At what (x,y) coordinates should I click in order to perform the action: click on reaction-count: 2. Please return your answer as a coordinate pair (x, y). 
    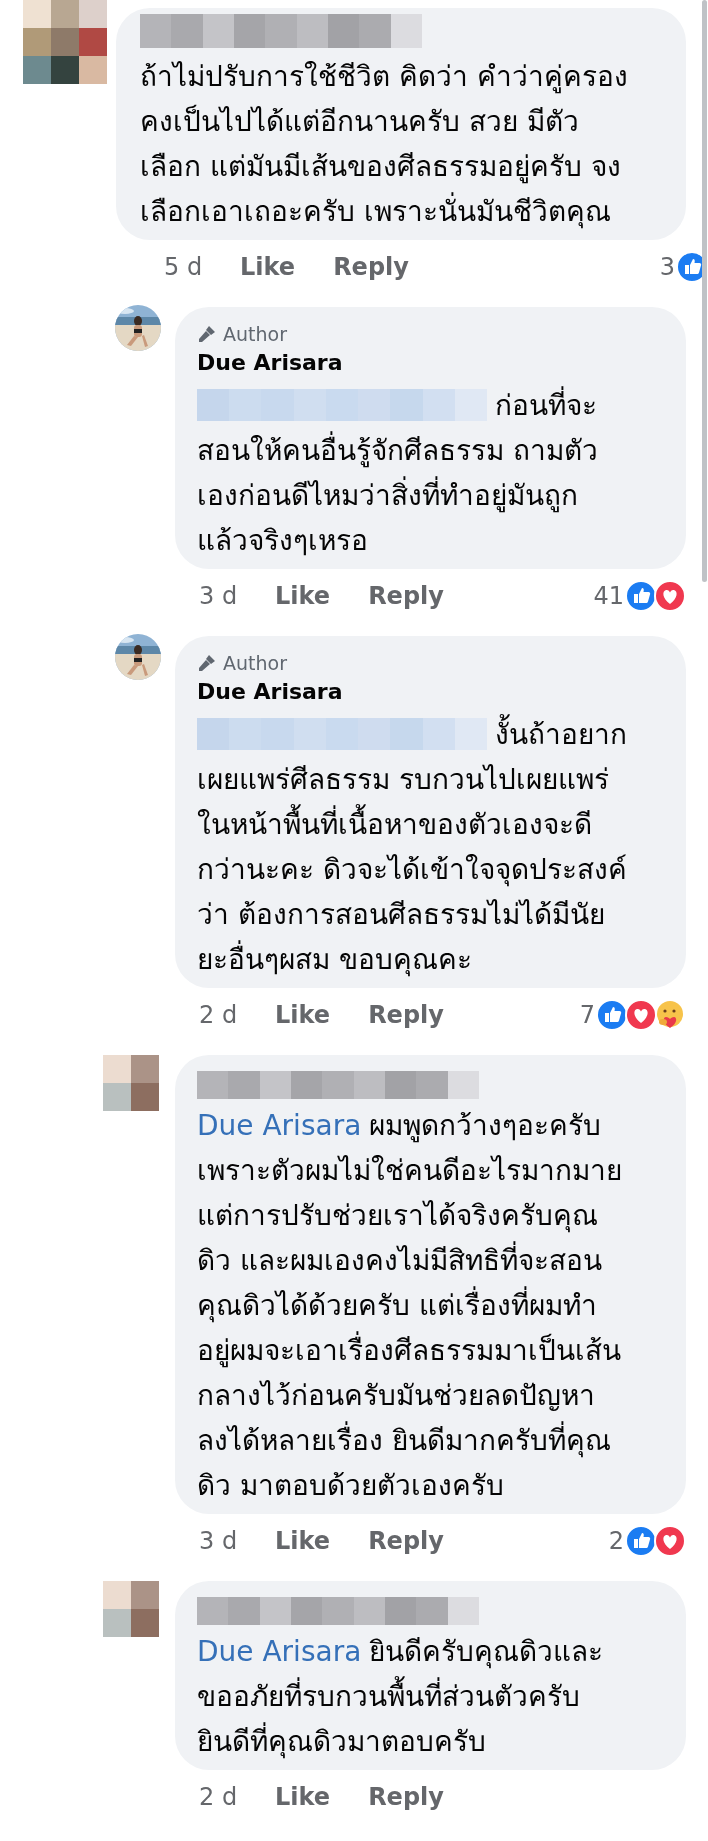
    Looking at the image, I should click on (616, 1541).